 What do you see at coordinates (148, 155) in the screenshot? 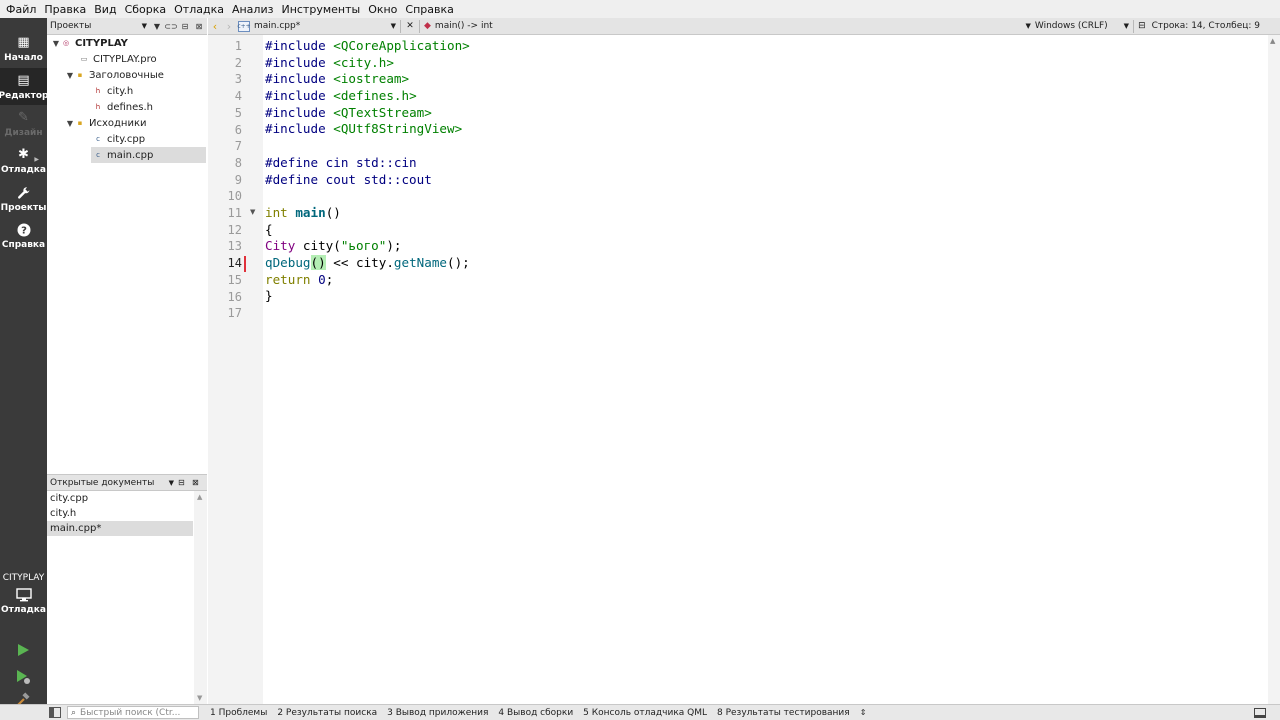
I see `tree-node-main-cpp: c main.cpp` at bounding box center [148, 155].